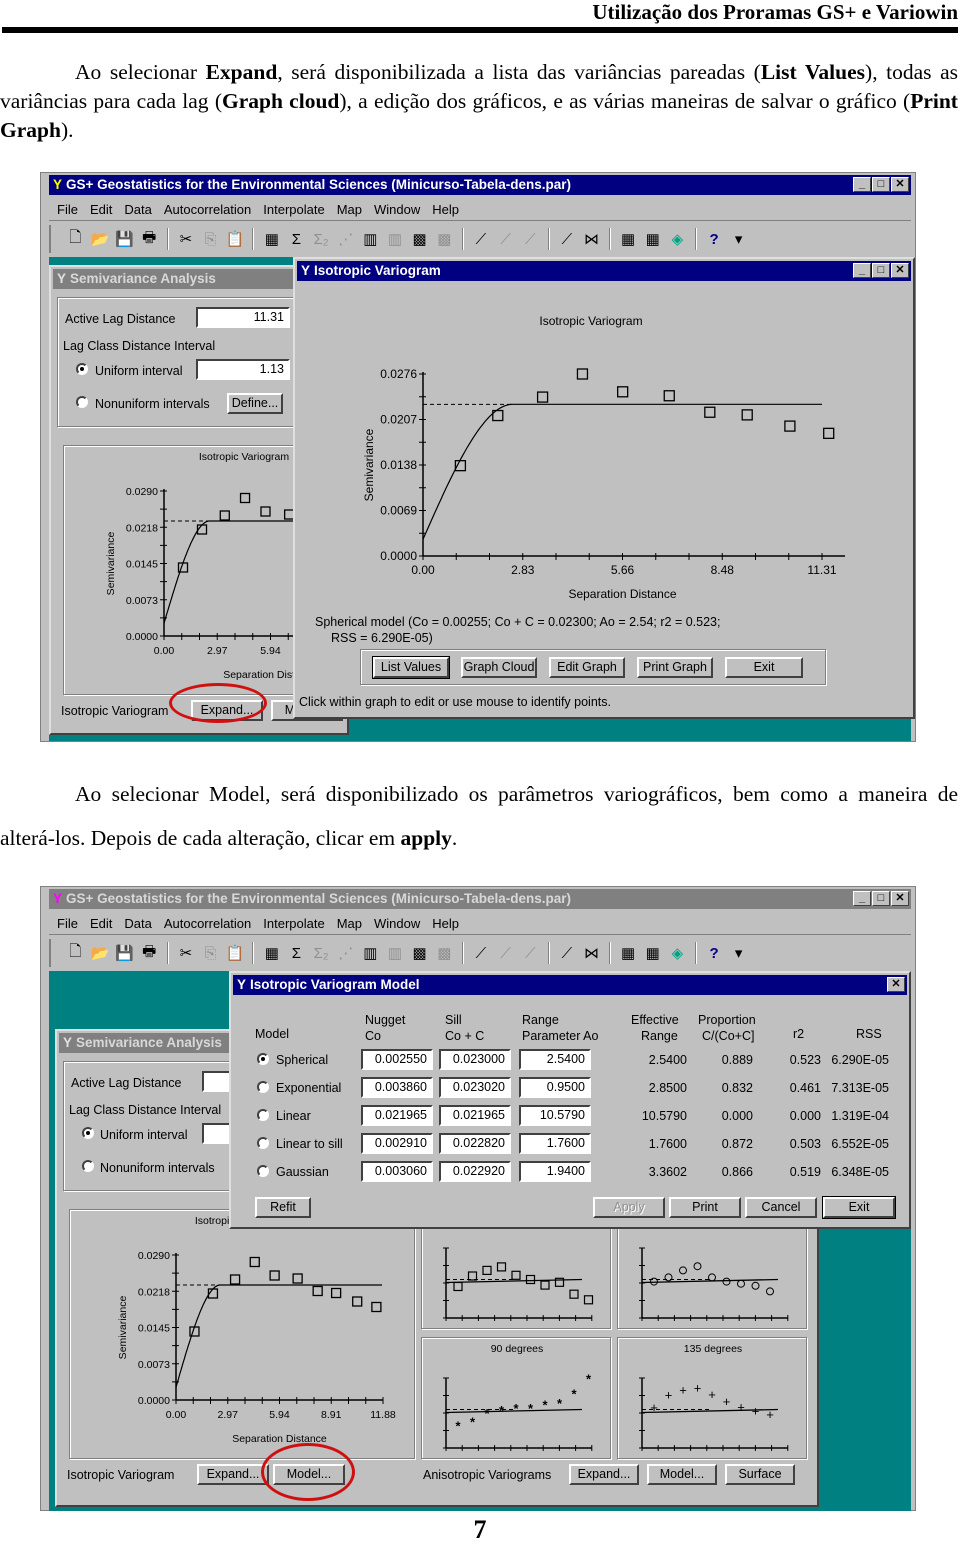 The height and width of the screenshot is (1545, 960). What do you see at coordinates (243, 317) in the screenshot?
I see `active-lag-input: 11.31` at bounding box center [243, 317].